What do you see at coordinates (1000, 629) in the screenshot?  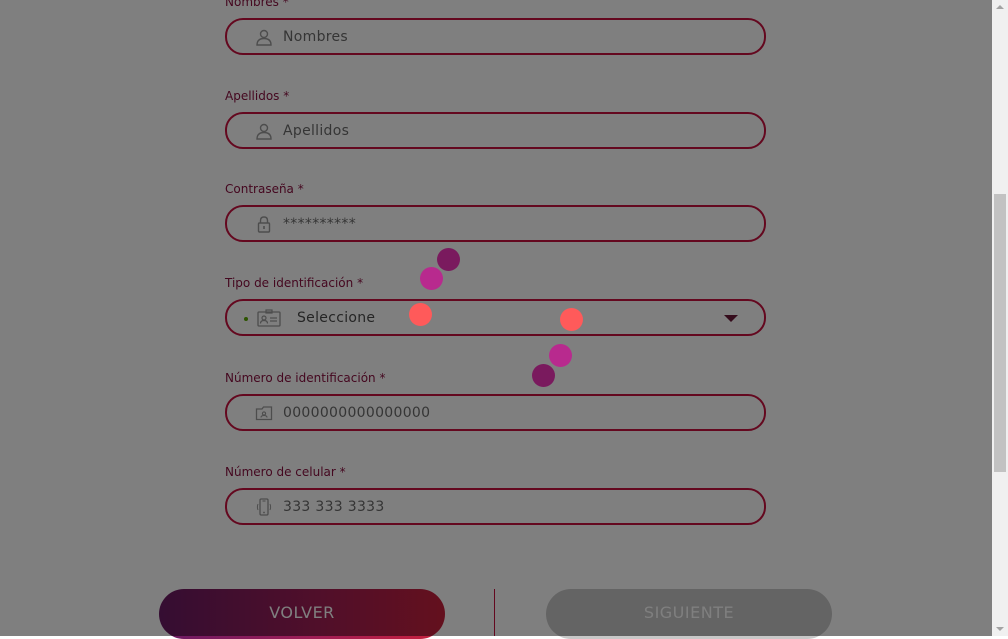 I see `scroll-down-icon` at bounding box center [1000, 629].